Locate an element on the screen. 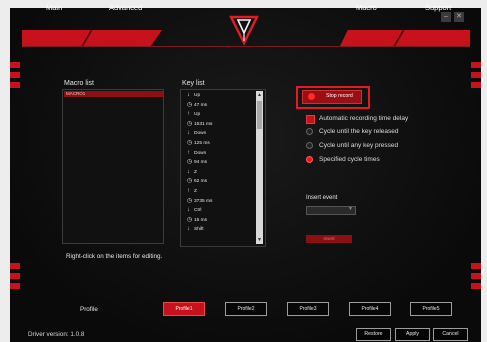  restore-button: Restore is located at coordinates (373, 334).